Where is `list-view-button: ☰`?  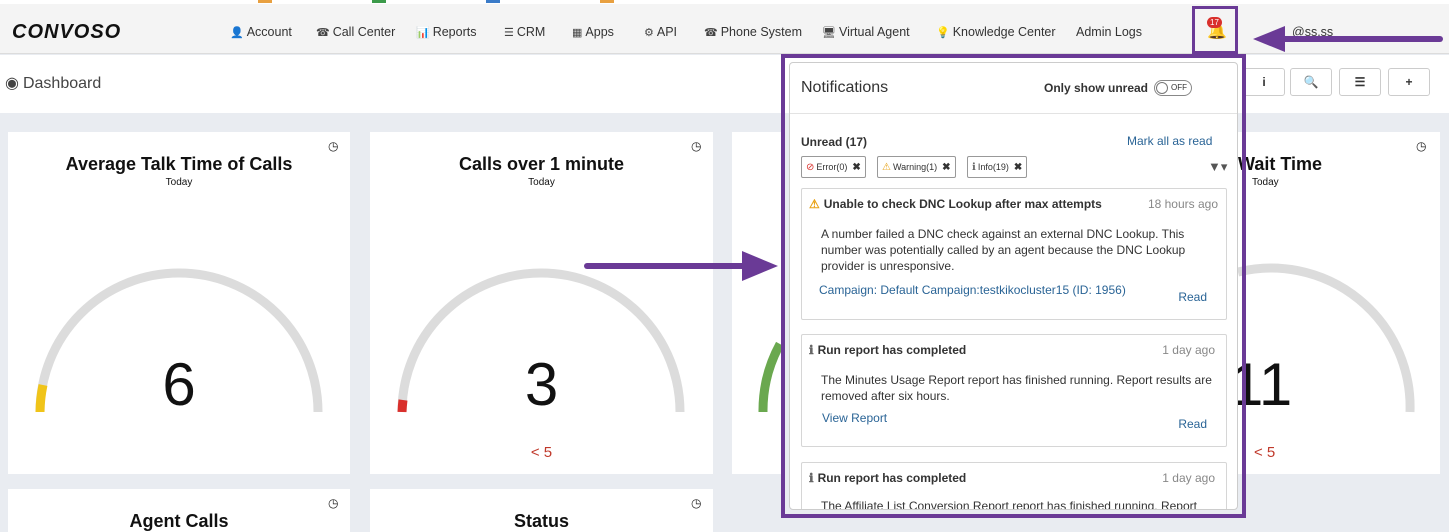 list-view-button: ☰ is located at coordinates (1360, 82).